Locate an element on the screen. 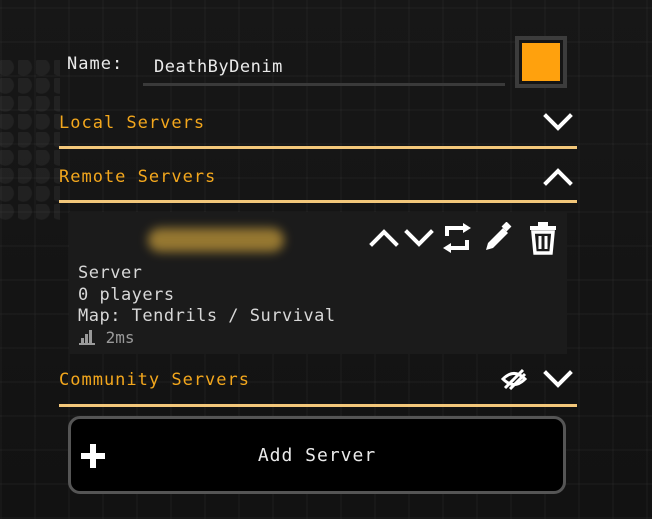 This screenshot has height=519, width=652. community-servers-chevron-down-icon is located at coordinates (558, 379).